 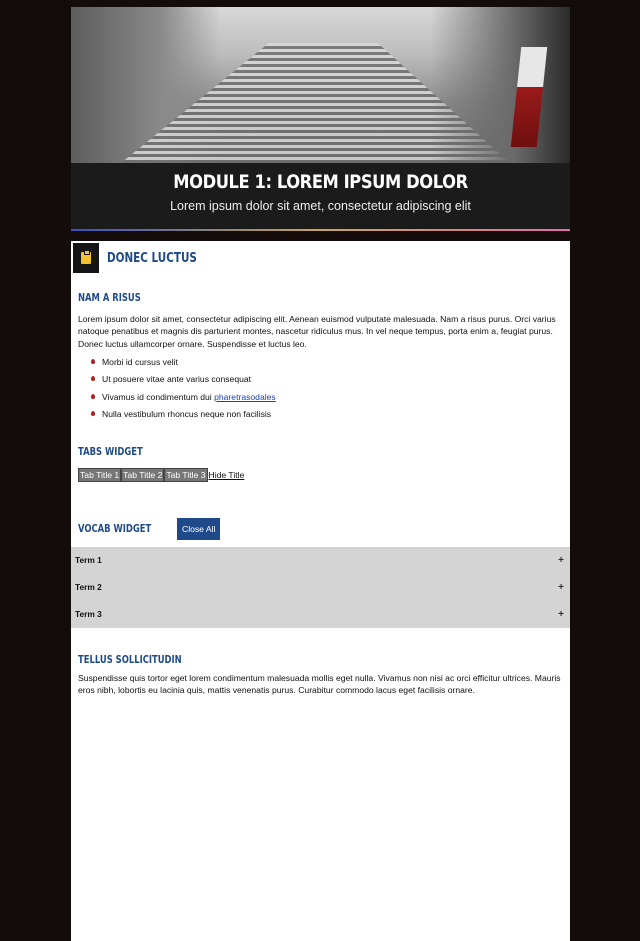 What do you see at coordinates (143, 474) in the screenshot?
I see `tab-title-2: Tab Title 2` at bounding box center [143, 474].